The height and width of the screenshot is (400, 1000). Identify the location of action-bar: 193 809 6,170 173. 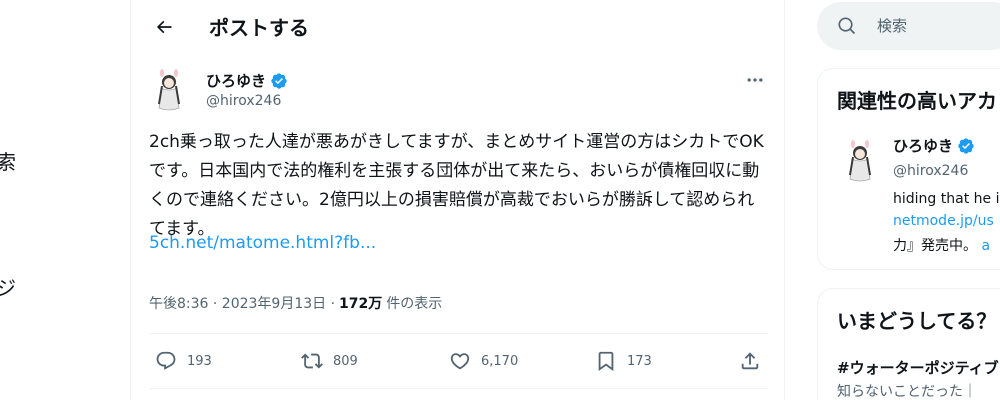
(459, 361).